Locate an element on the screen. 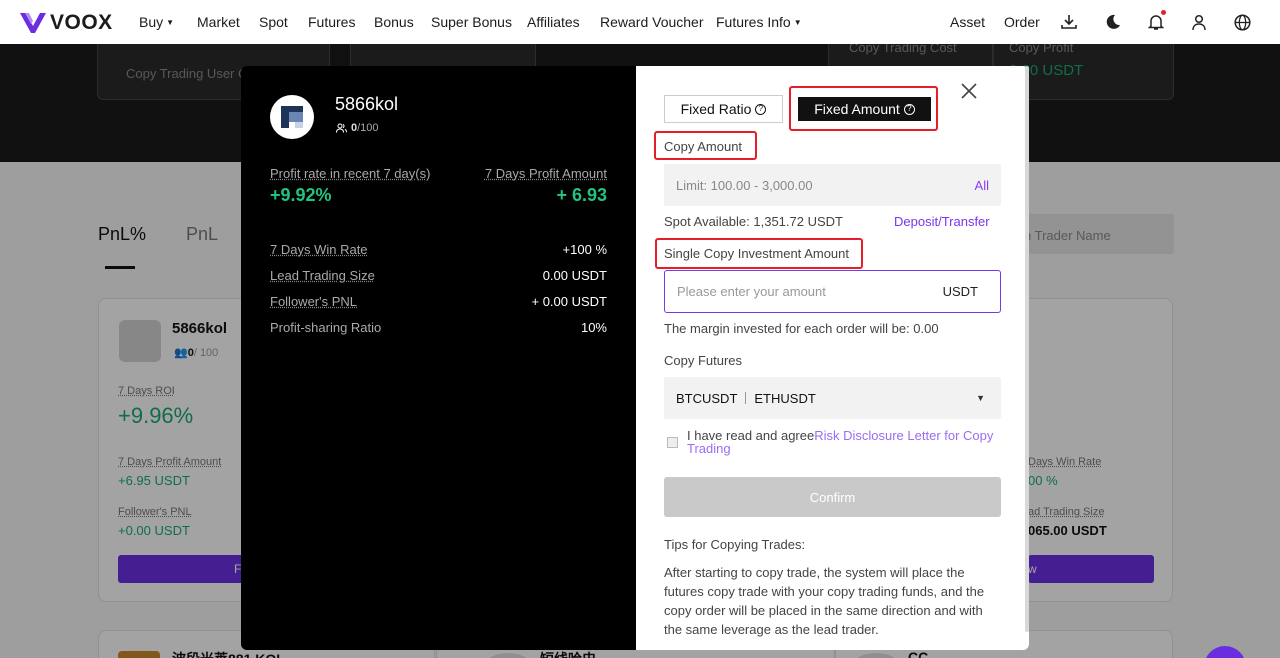  user-icon is located at coordinates (1199, 22).